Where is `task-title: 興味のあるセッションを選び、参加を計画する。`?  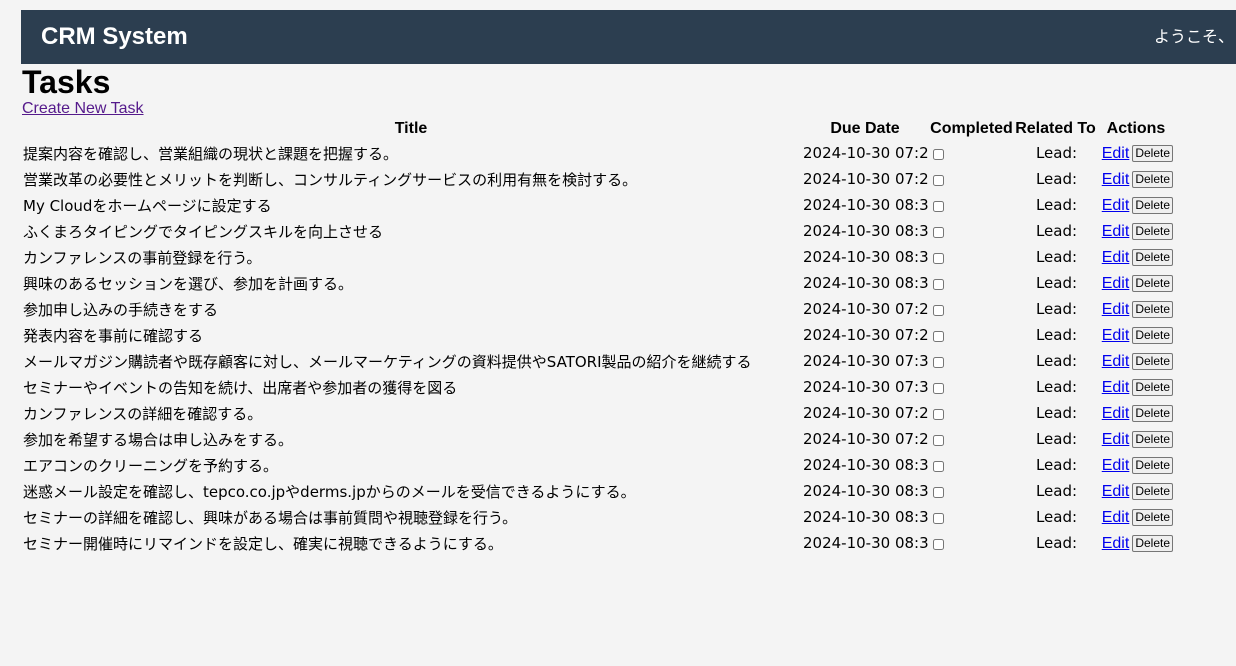 task-title: 興味のあるセッションを選び、参加を計画する。 is located at coordinates (188, 283).